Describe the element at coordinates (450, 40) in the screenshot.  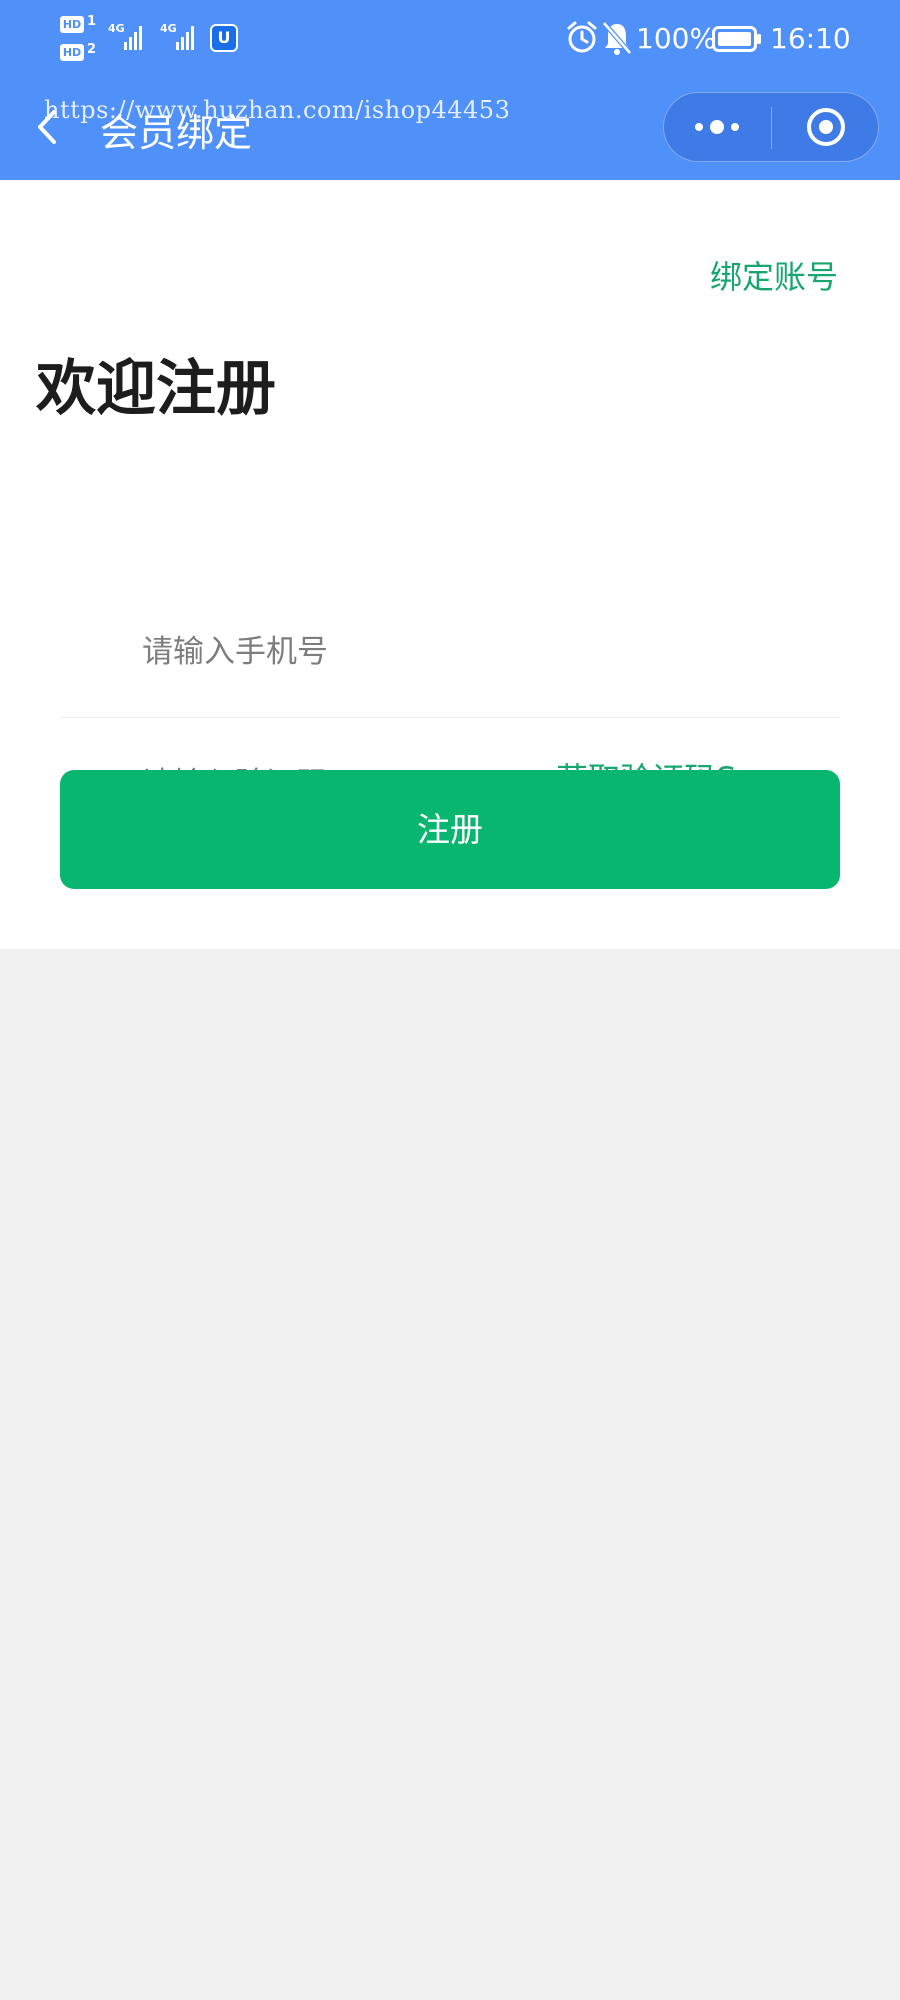
I see `status-bar: HD 1 HD 2 4G 4G U 100% 16:10` at that location.